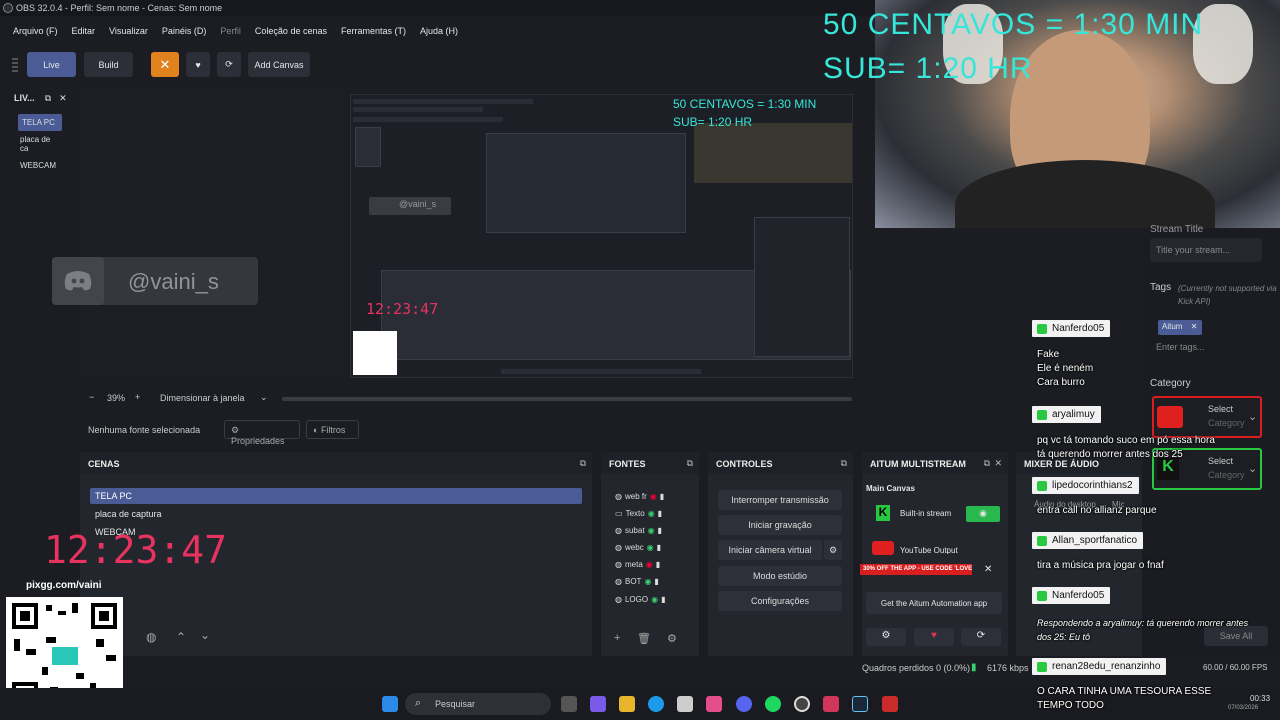  Describe the element at coordinates (617, 638) in the screenshot. I see `add-source-icon: +` at that location.